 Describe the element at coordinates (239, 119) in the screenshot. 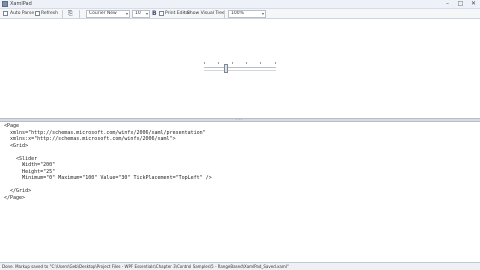

I see `splitter-grip-icon: · · ·` at that location.